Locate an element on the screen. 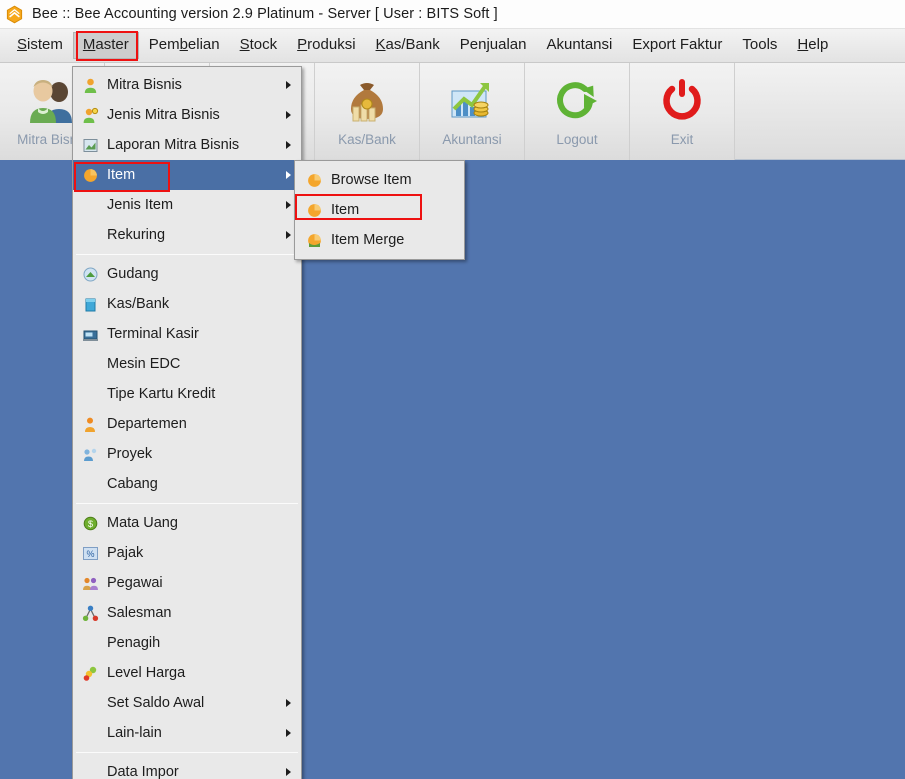 The image size is (905, 779). toolbar-button-logout: Logout is located at coordinates (577, 111).